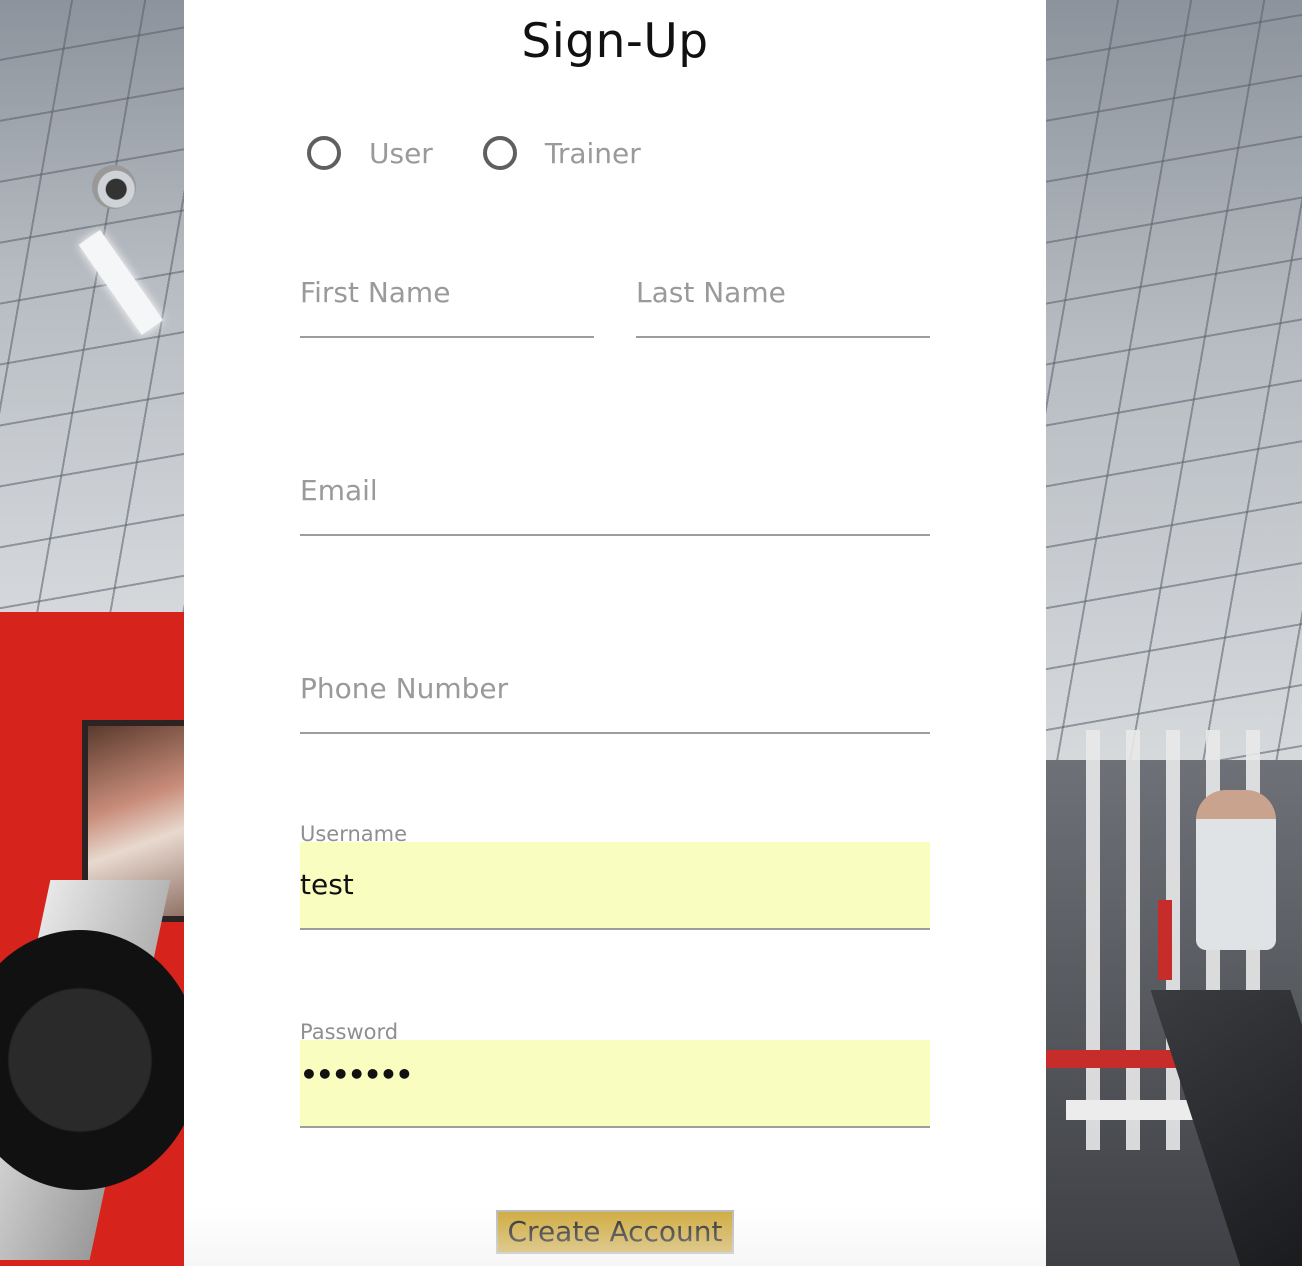 This screenshot has width=1302, height=1266. What do you see at coordinates (404, 688) in the screenshot?
I see `phone-number-placeholder: Phone Number` at bounding box center [404, 688].